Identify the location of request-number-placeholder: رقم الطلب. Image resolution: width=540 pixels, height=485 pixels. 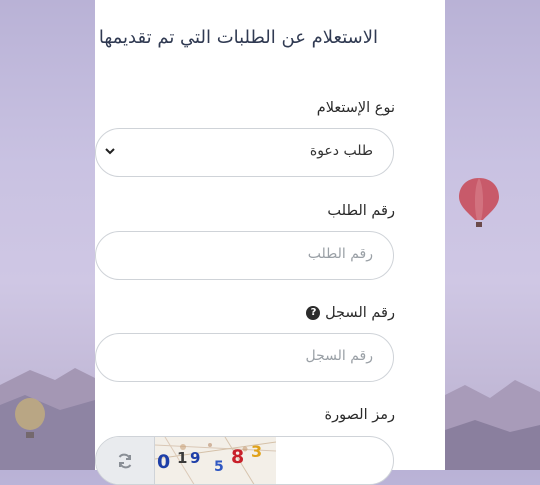
(340, 254).